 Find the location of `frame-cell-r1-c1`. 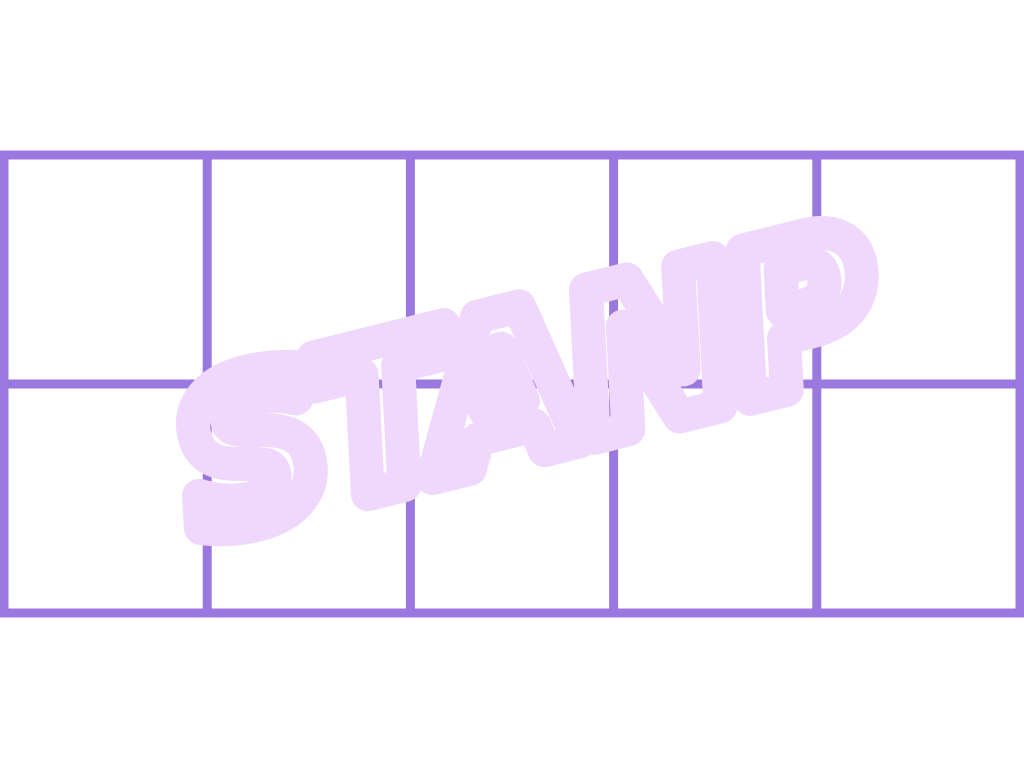

frame-cell-r1-c1 is located at coordinates (106, 269).